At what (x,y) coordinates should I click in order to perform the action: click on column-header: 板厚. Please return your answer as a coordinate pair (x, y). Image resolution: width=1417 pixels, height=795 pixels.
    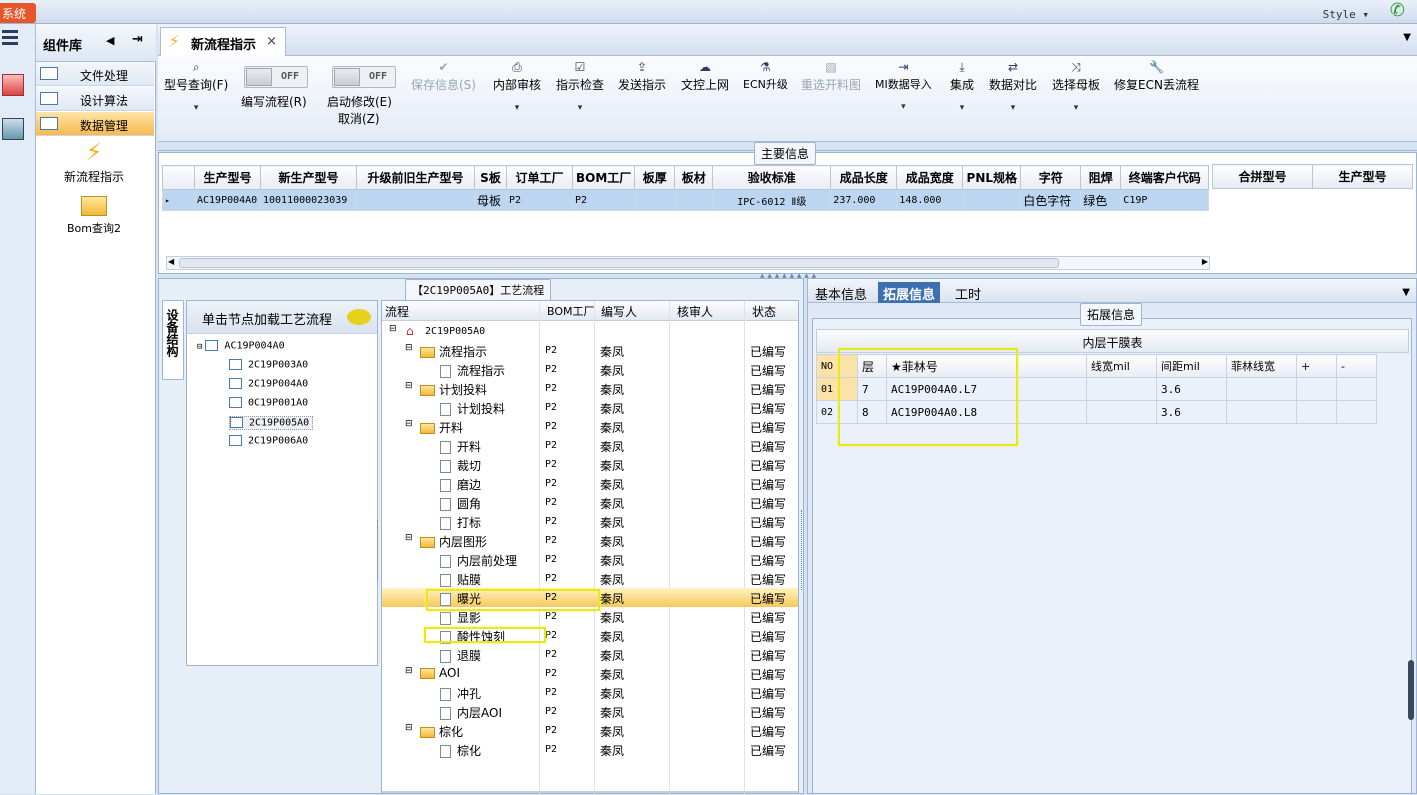
    Looking at the image, I should click on (655, 177).